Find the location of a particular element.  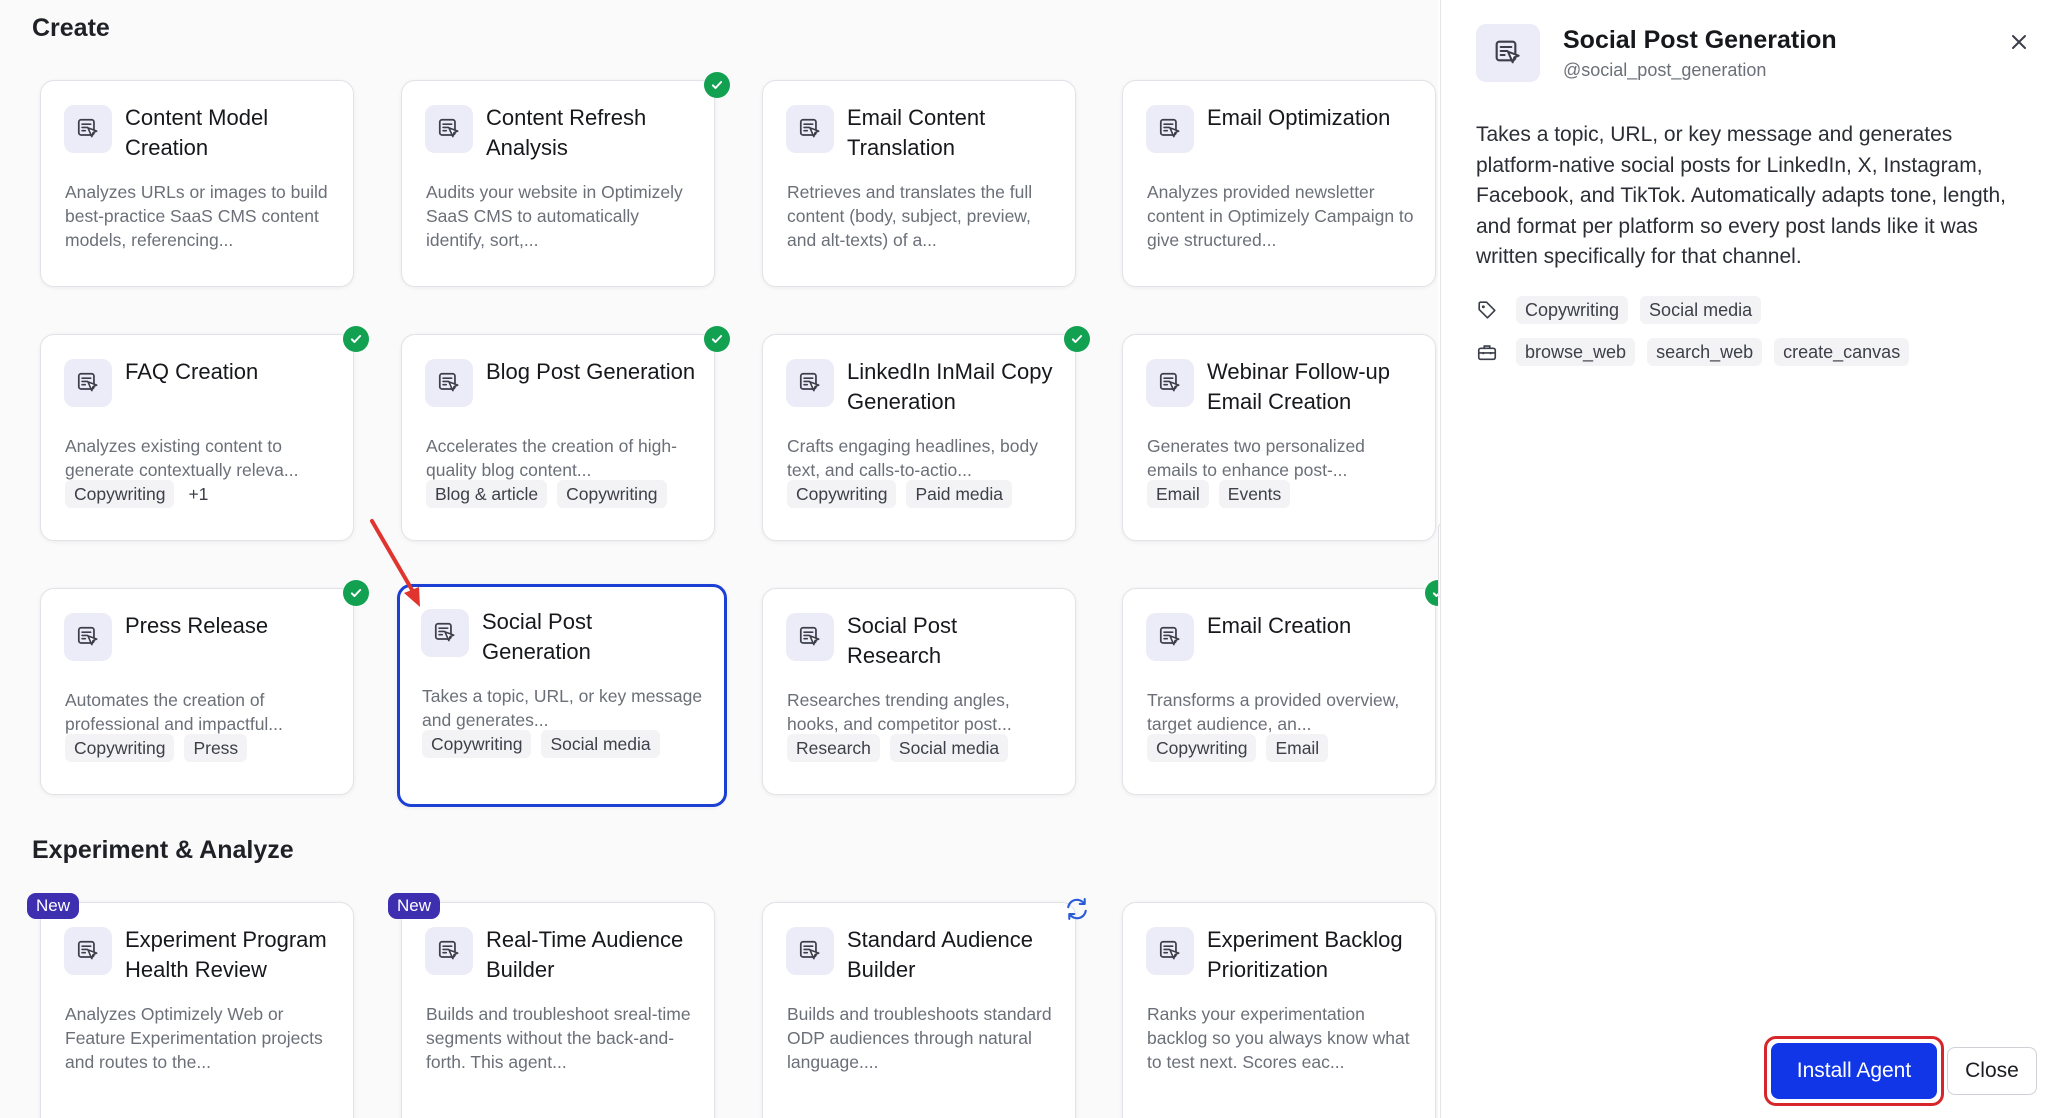

card-tags: Blog & article Copywriting is located at coordinates (546, 494).